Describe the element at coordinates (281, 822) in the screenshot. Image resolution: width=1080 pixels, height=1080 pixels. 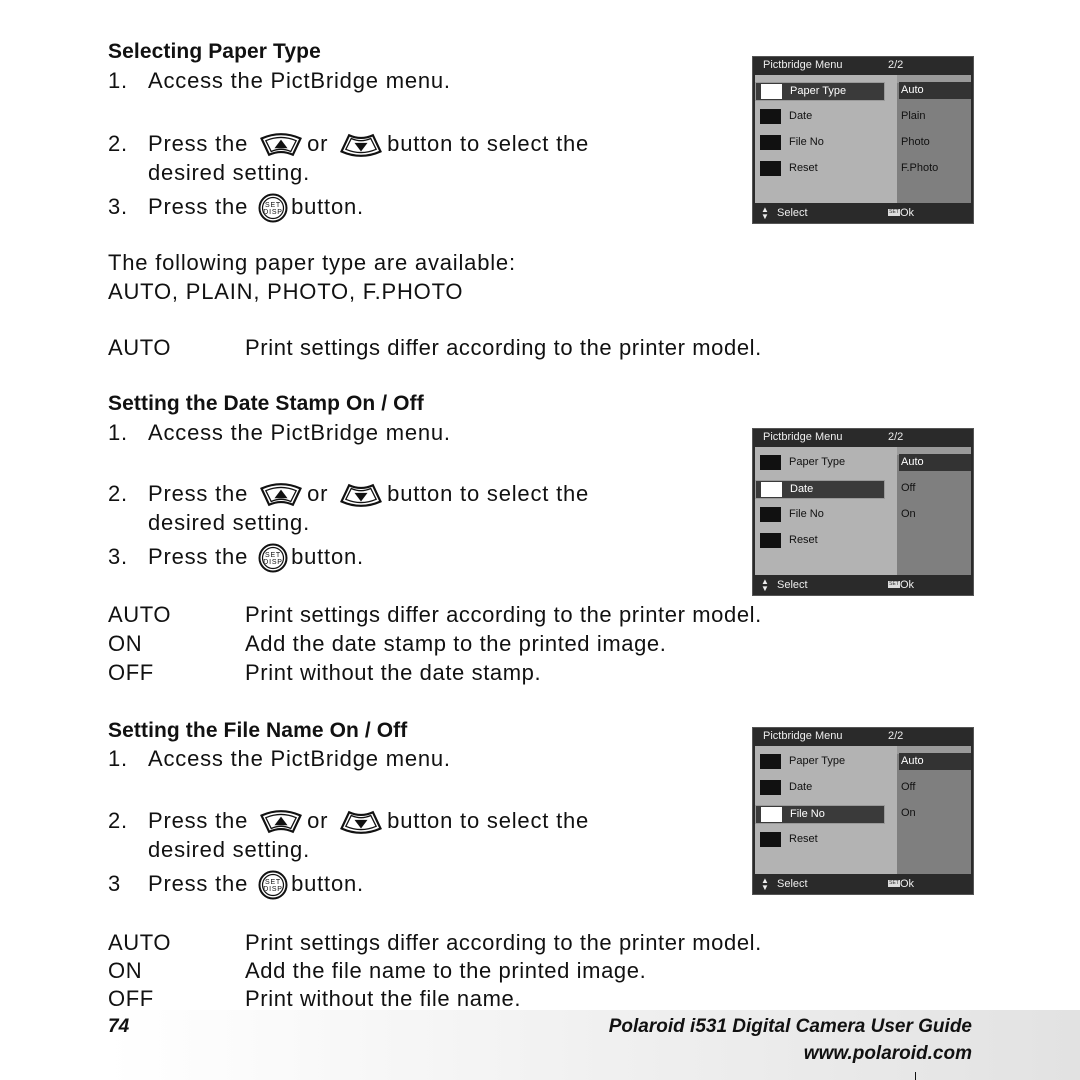
I see `up-arrow-button-icon` at that location.